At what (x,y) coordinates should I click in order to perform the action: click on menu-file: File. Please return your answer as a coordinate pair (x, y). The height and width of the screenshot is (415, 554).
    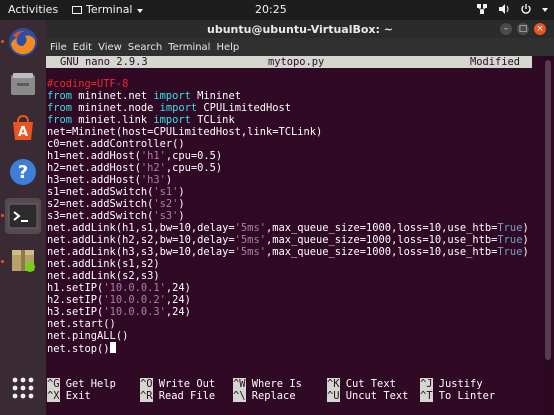
    Looking at the image, I should click on (58, 47).